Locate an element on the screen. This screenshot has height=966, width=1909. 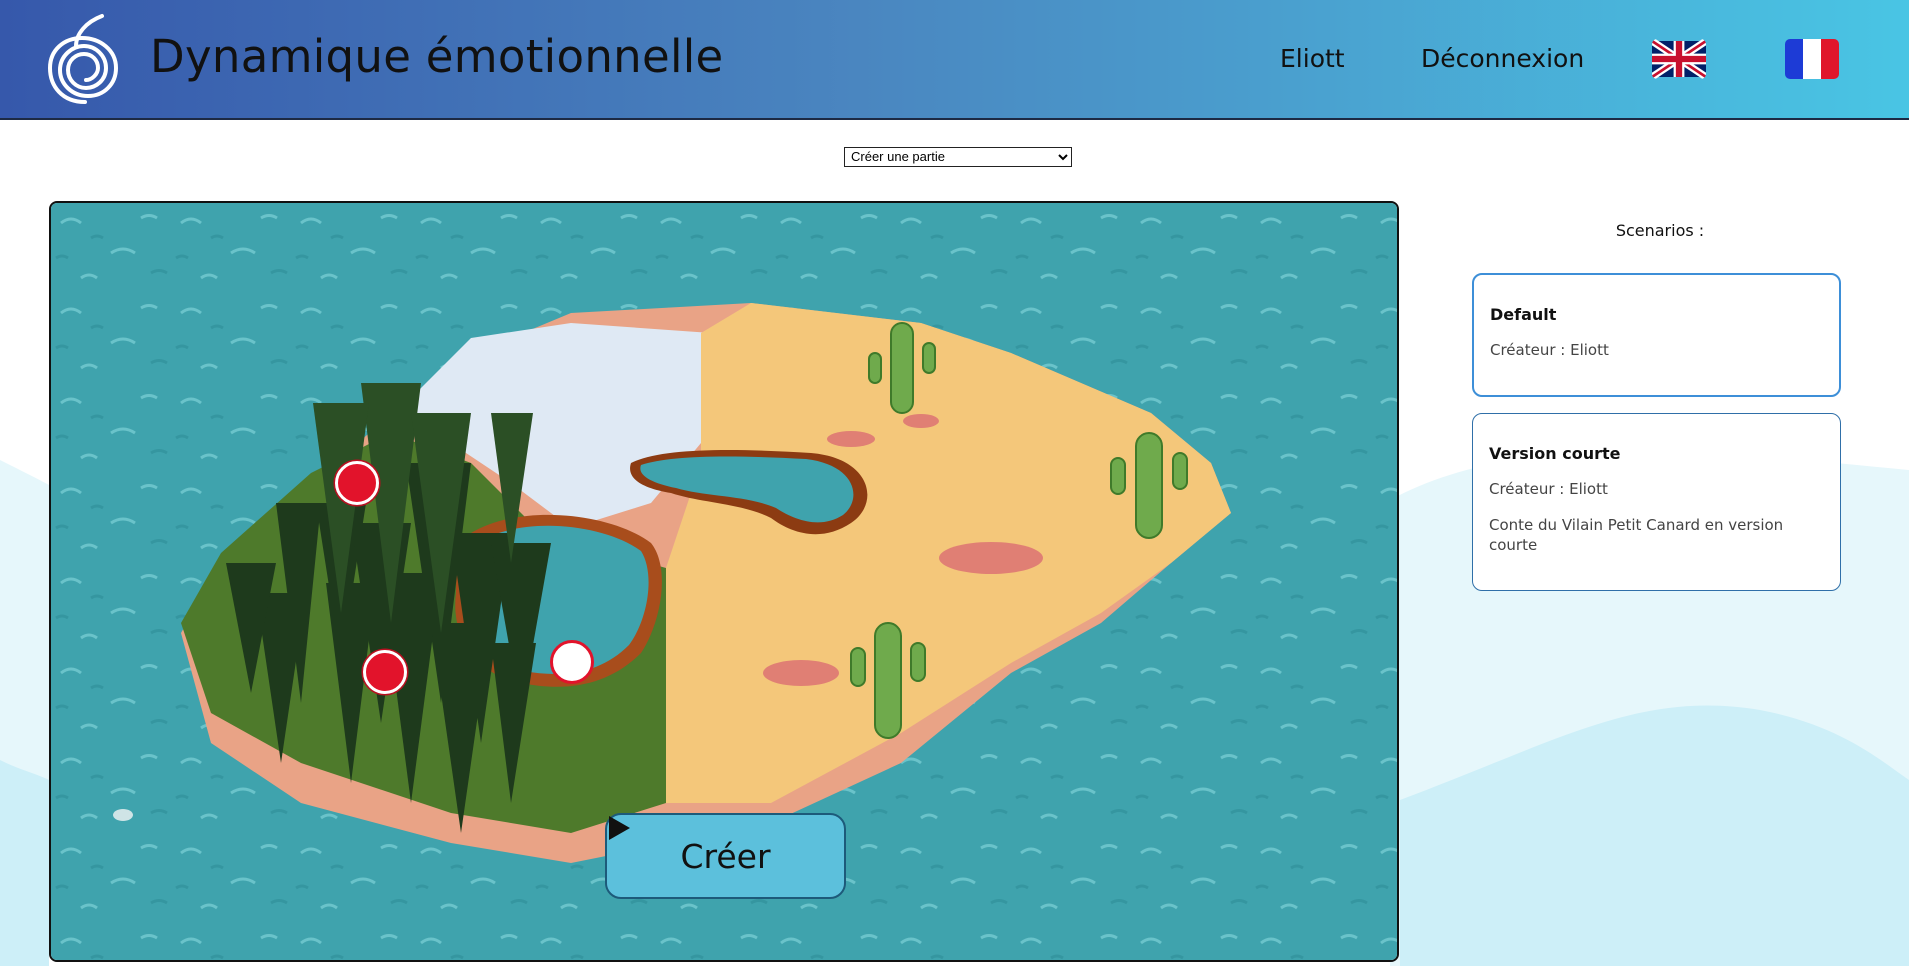
map-marker-pond is located at coordinates (572, 662).